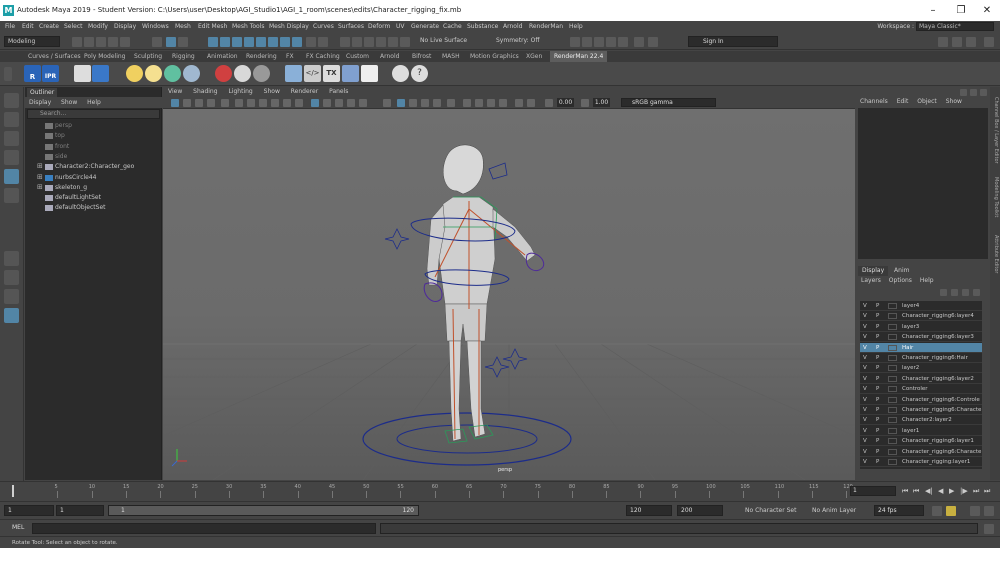 This screenshot has height=562, width=1000. What do you see at coordinates (873, 491) in the screenshot?
I see `current-frame-field: 1` at bounding box center [873, 491].